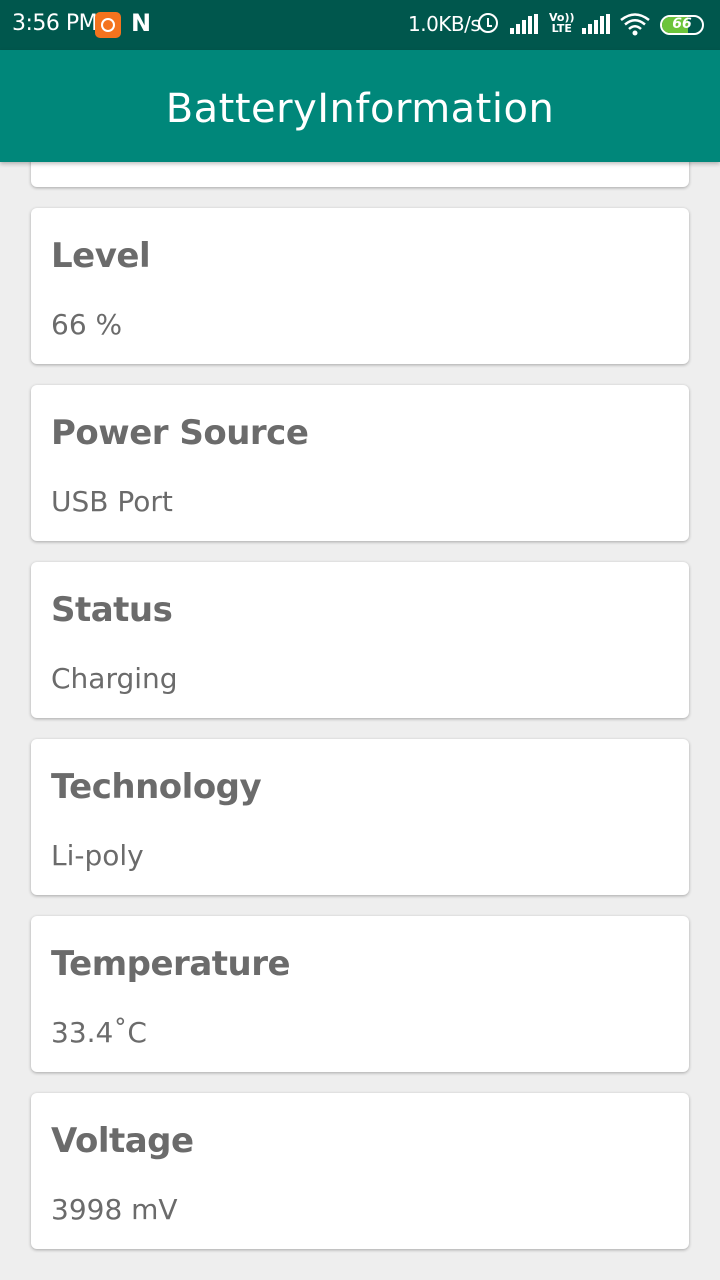 The width and height of the screenshot is (720, 1280). What do you see at coordinates (360, 640) in the screenshot?
I see `info-card-status: Status Charging` at bounding box center [360, 640].